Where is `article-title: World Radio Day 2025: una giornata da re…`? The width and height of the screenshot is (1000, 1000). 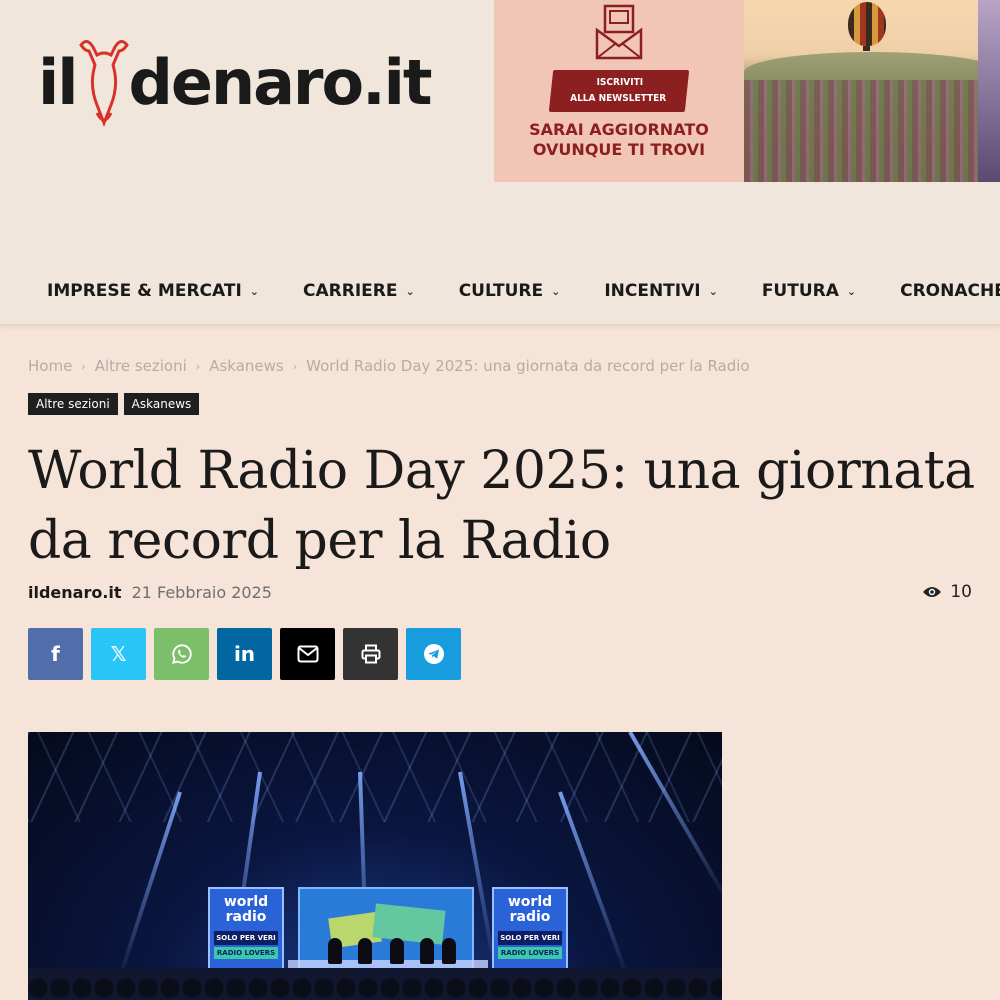 article-title: World Radio Day 2025: una giornata da re… is located at coordinates (501, 506).